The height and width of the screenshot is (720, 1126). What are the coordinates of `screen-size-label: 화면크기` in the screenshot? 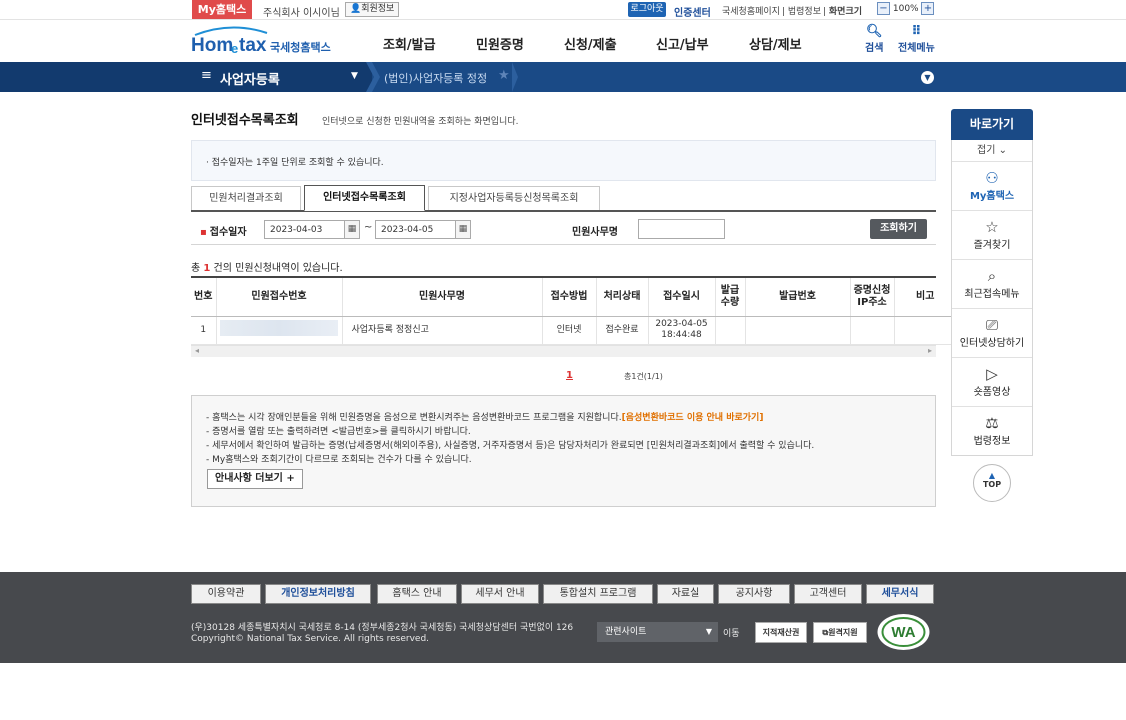 It's located at (845, 12).